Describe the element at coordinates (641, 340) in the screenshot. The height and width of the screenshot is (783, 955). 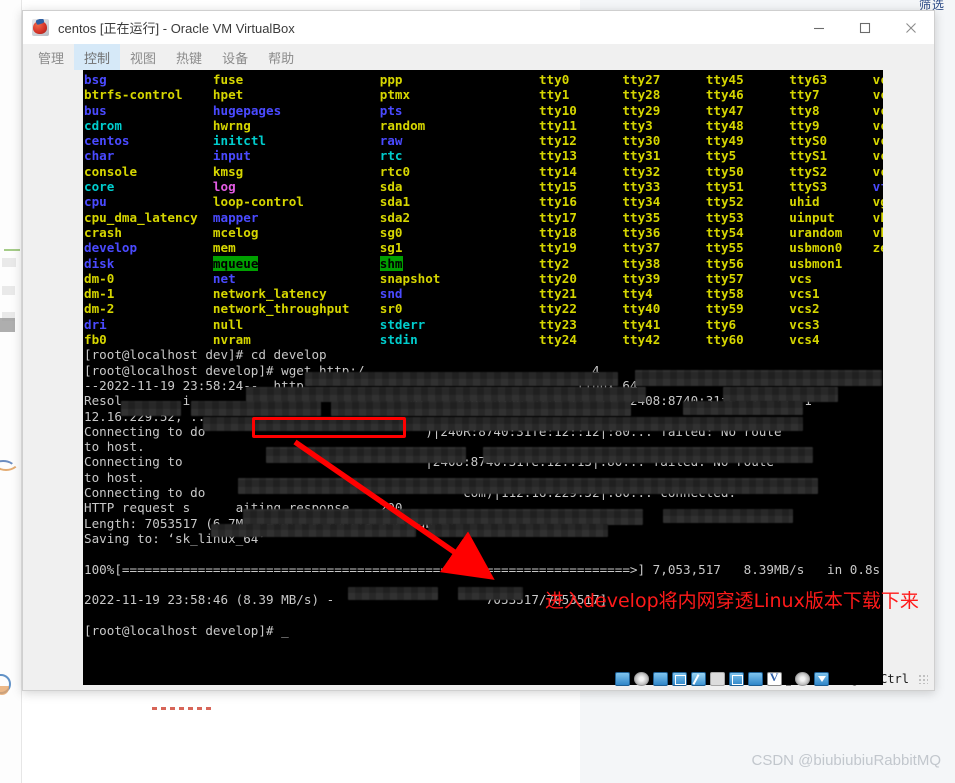
I see `device-entry: tty42` at that location.